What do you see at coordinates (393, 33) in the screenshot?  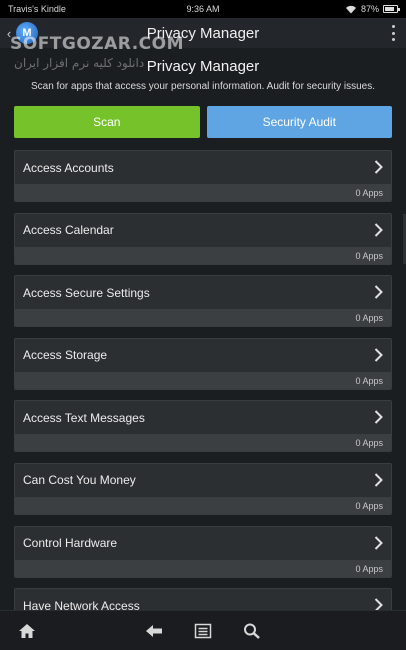 I see `overflow-menu-icon` at bounding box center [393, 33].